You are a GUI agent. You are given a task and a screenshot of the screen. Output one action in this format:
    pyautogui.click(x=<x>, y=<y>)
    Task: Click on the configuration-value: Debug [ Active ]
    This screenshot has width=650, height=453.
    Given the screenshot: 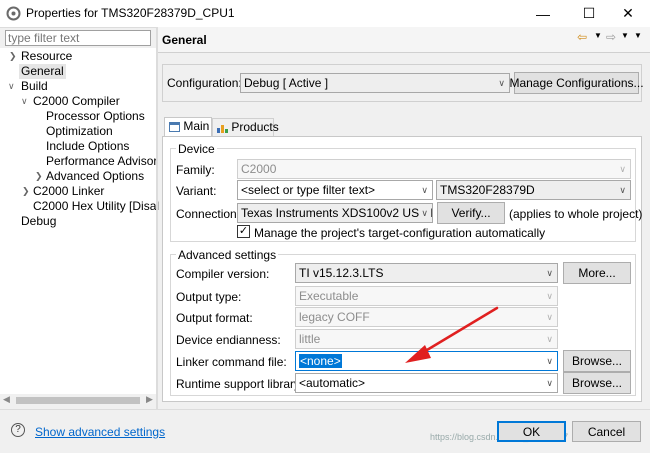 What is the action you would take?
    pyautogui.click(x=286, y=83)
    